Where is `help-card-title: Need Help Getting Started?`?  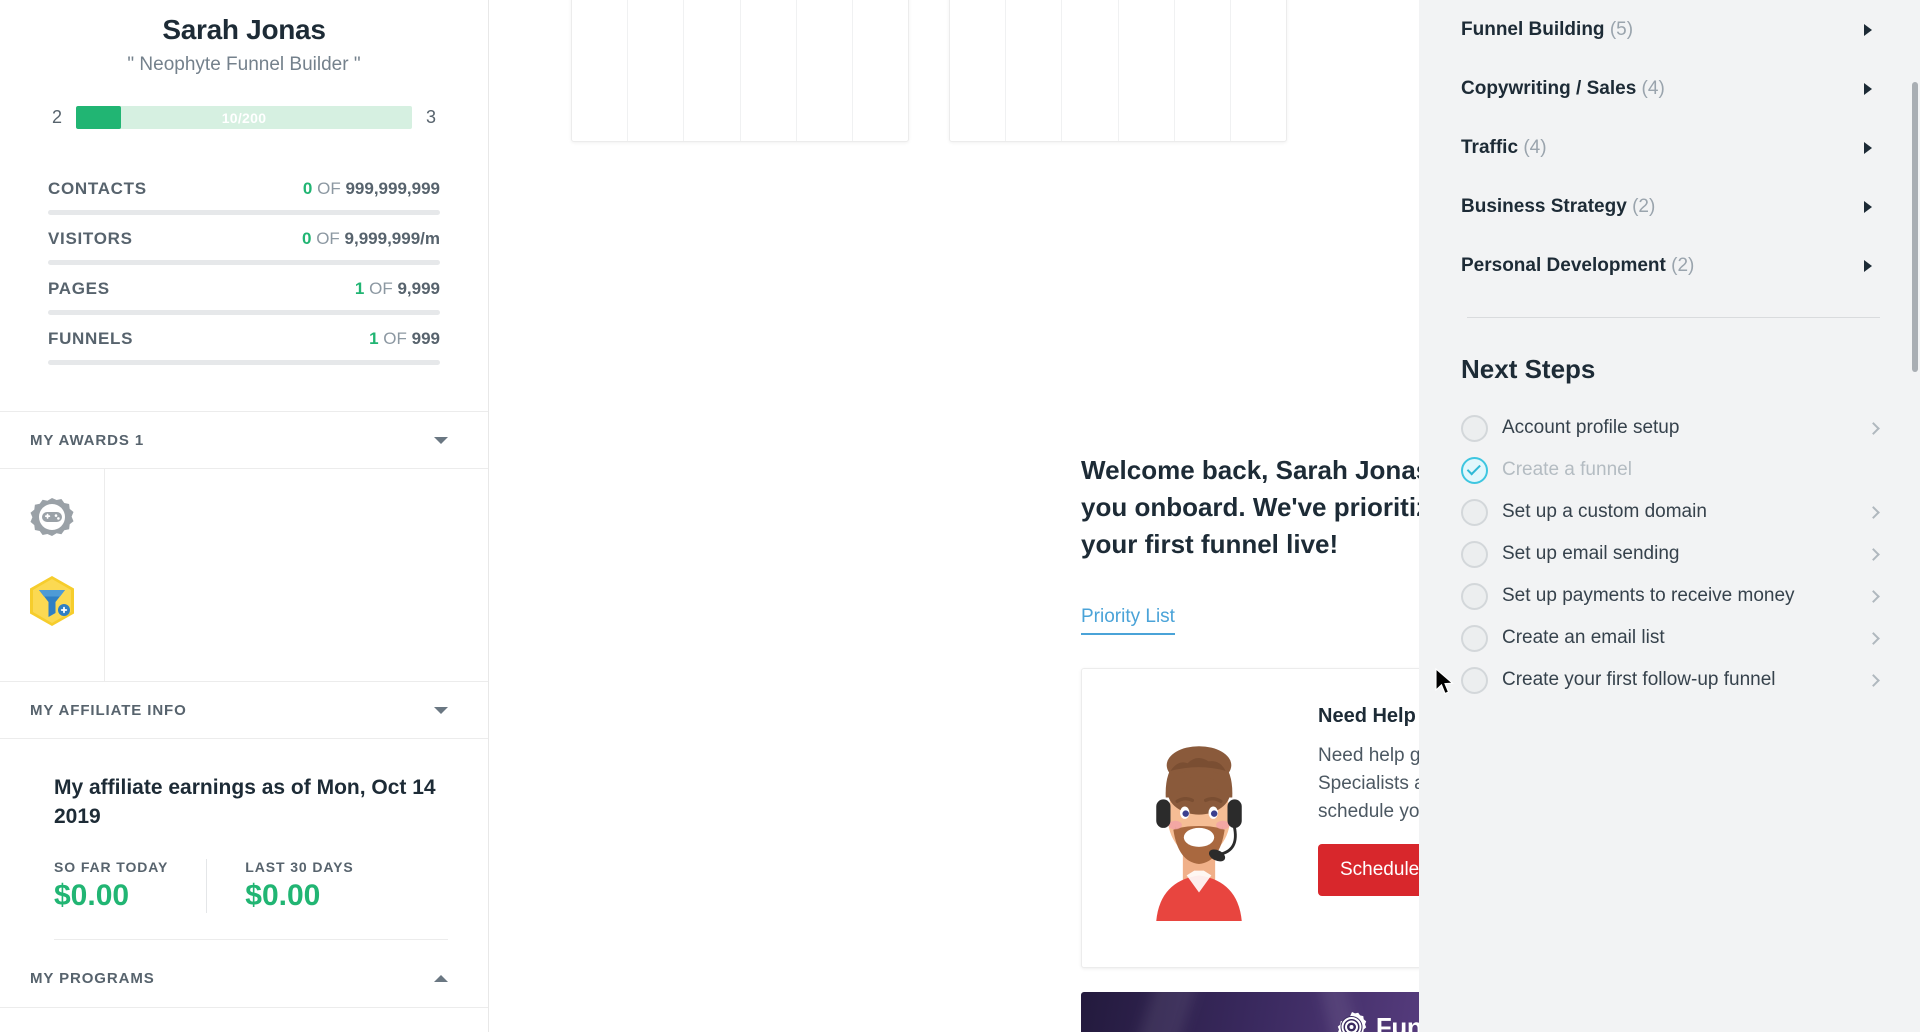 help-card-title: Need Help Getting Started? is located at coordinates (1368, 716).